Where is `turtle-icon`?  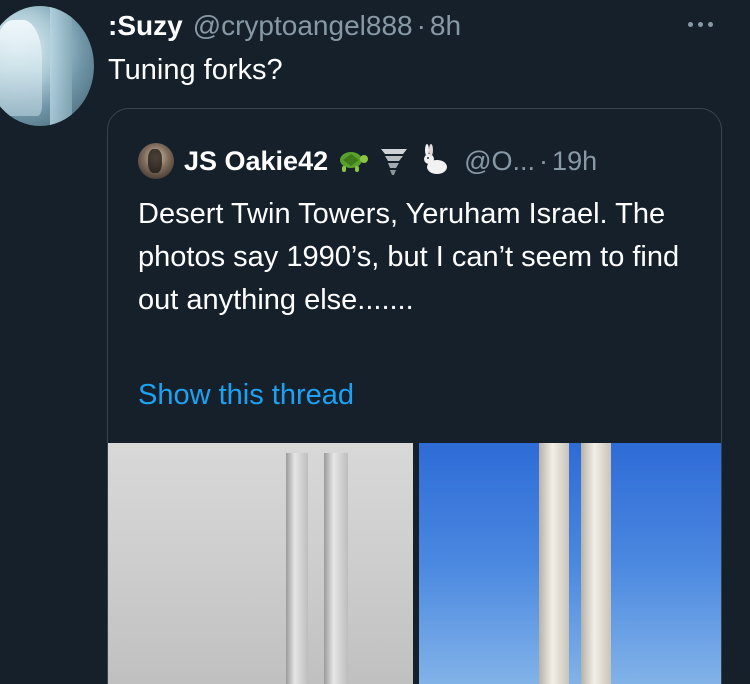 turtle-icon is located at coordinates (352, 161).